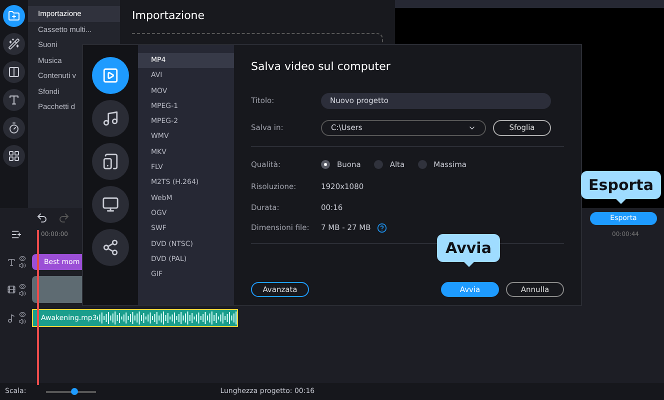  Describe the element at coordinates (42, 218) in the screenshot. I see `undo-icon` at that location.